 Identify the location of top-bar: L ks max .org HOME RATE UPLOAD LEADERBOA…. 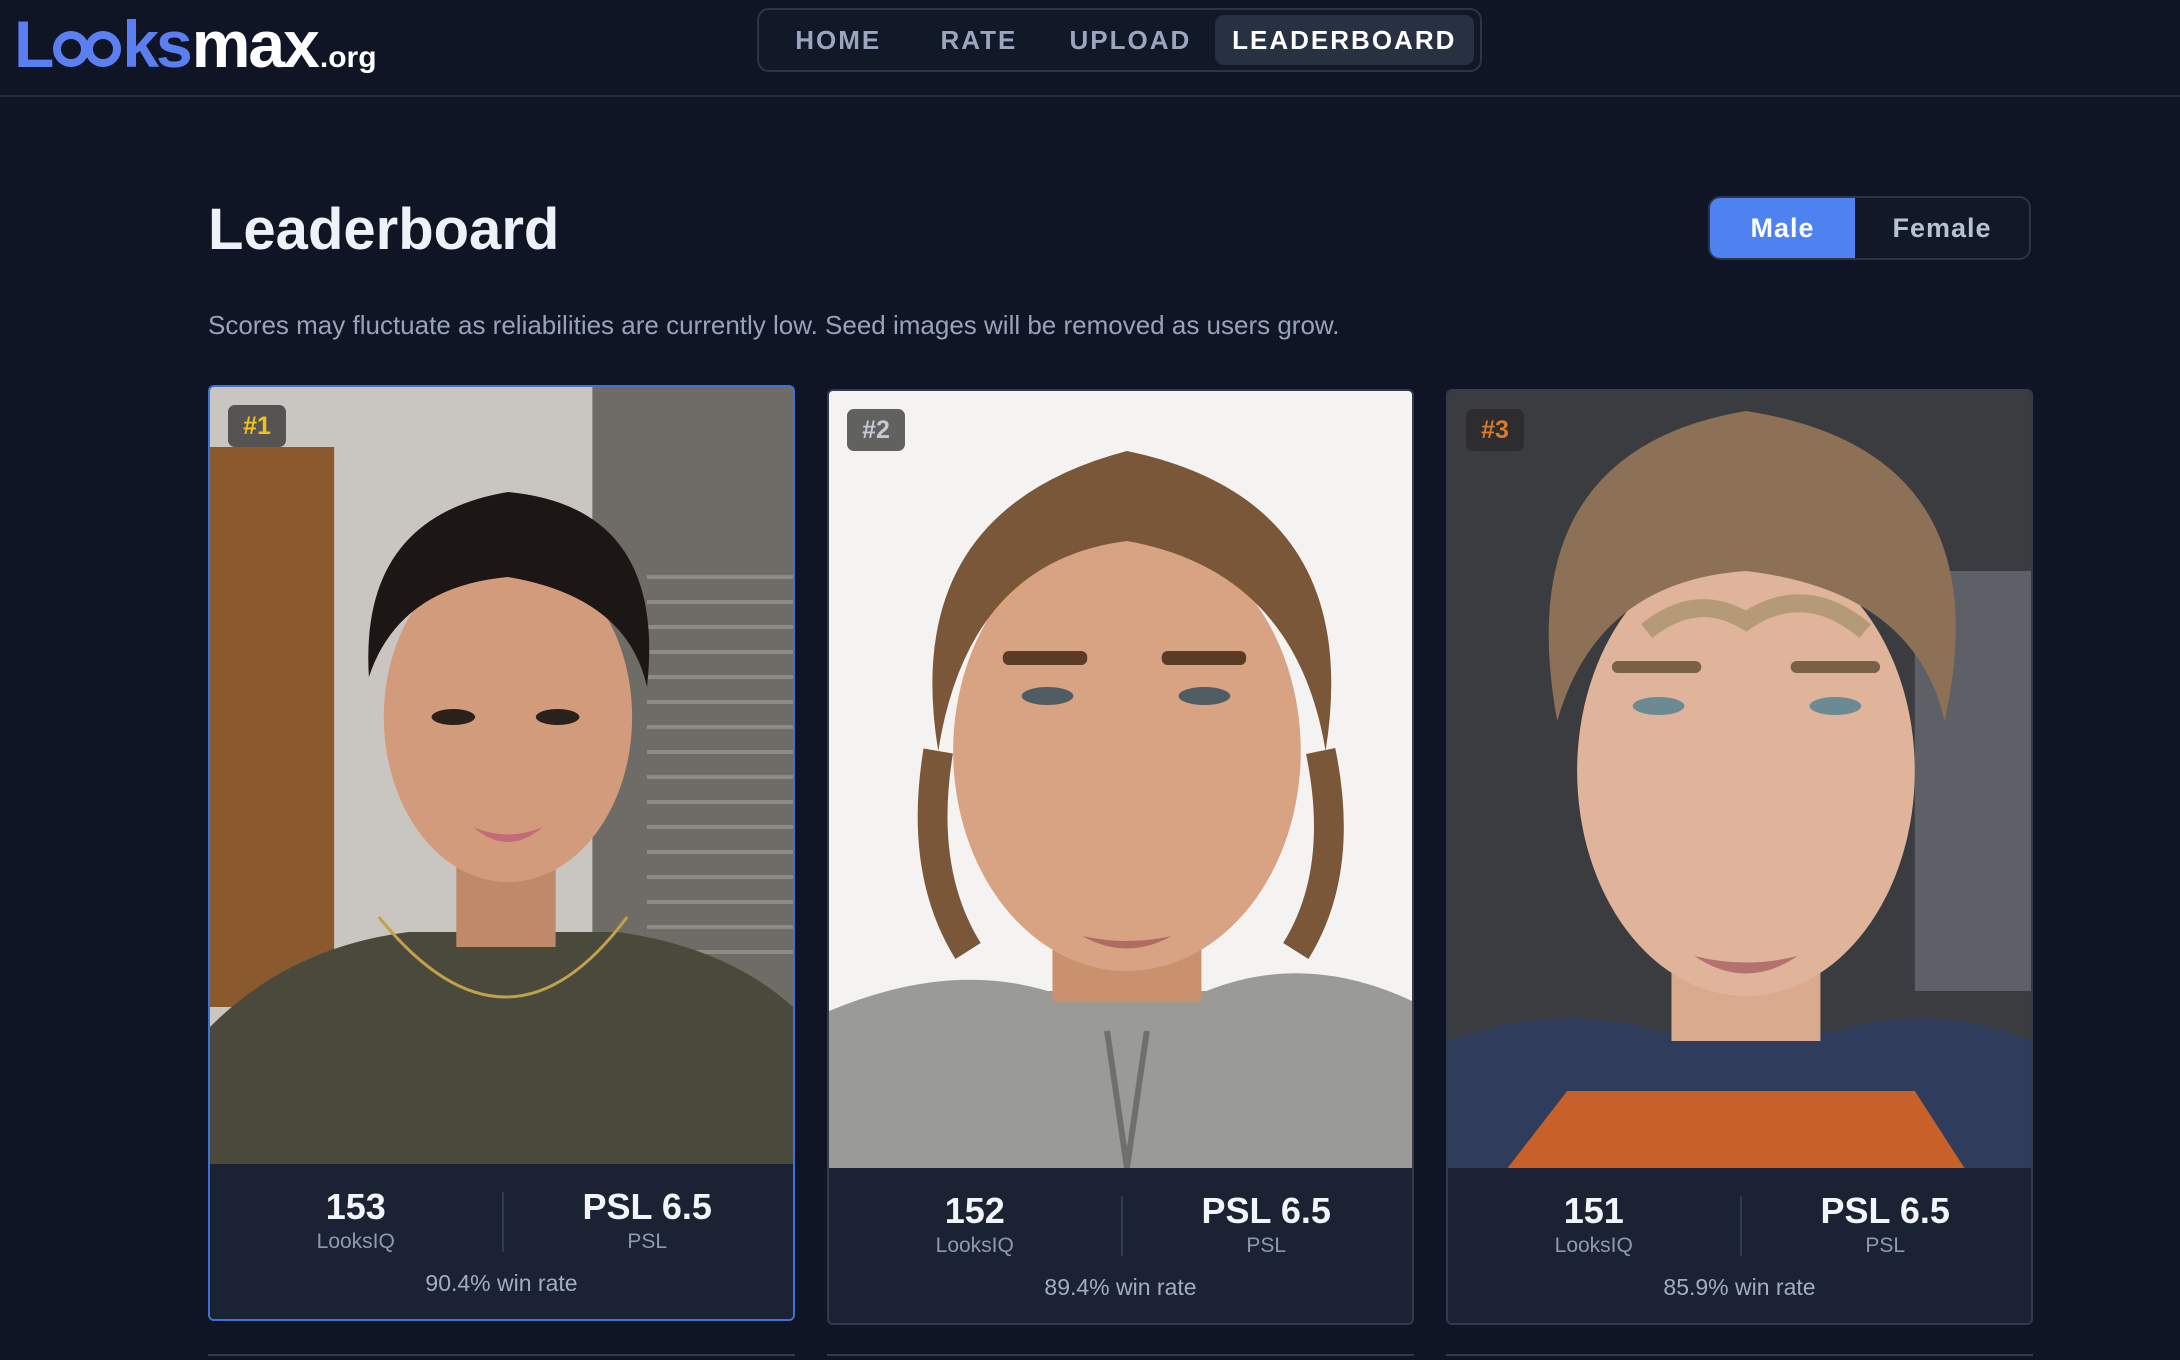
(1090, 48).